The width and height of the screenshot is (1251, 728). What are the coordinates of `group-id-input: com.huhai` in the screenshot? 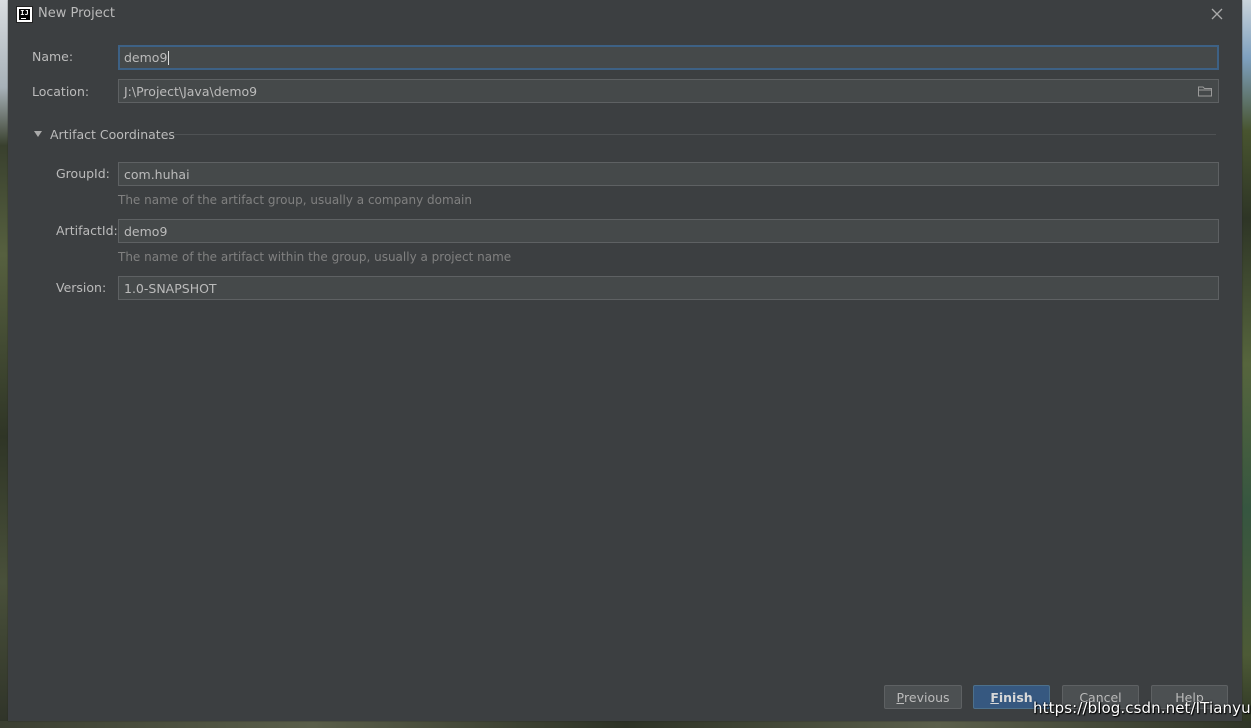 It's located at (668, 174).